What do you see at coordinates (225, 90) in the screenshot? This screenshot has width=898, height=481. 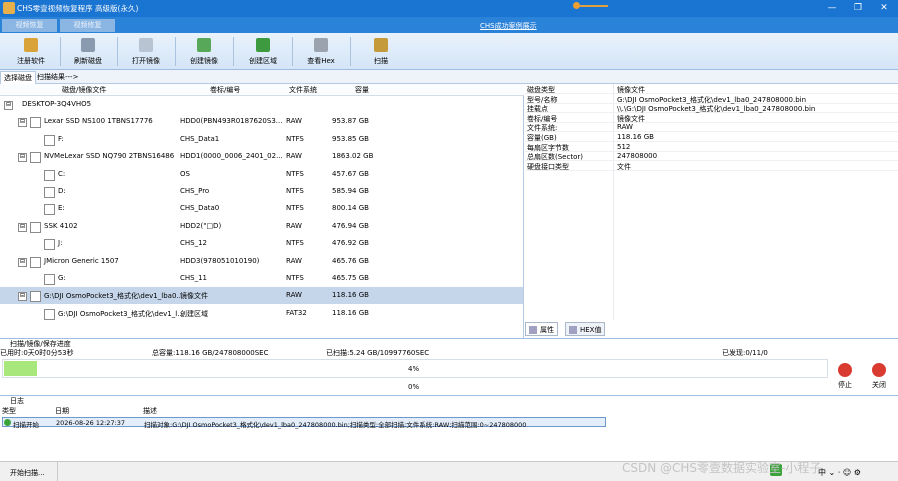 I see `col-label-id: 卷标/编号` at bounding box center [225, 90].